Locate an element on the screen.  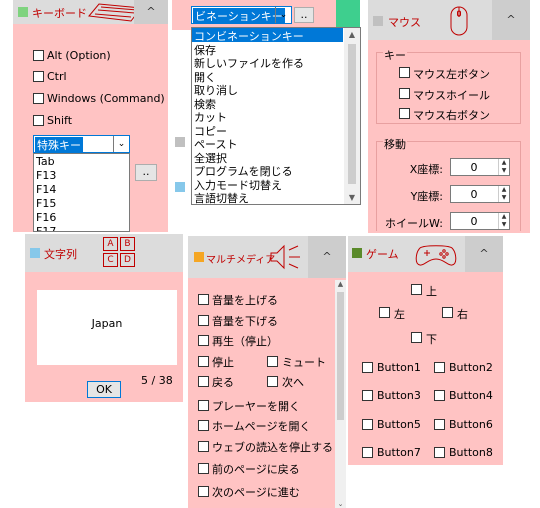
underlying-gray-swatch is located at coordinates (180, 142).